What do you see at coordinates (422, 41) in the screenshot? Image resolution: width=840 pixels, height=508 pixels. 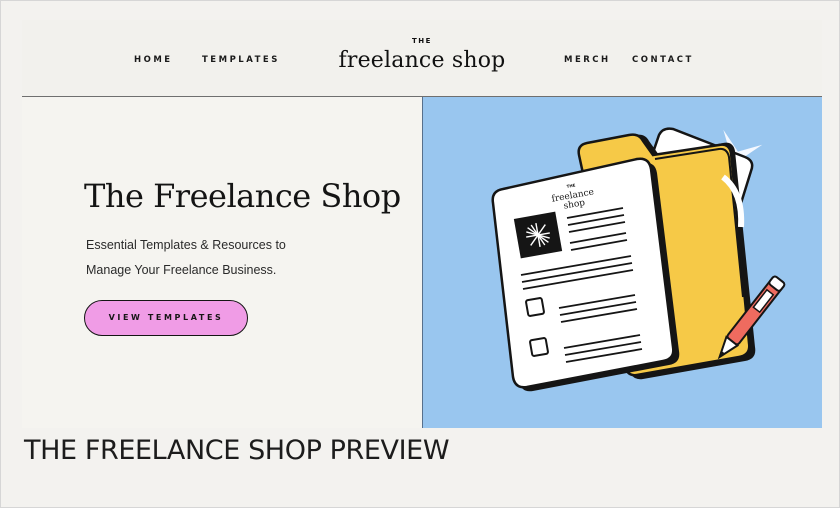 I see `logo-the: THE` at bounding box center [422, 41].